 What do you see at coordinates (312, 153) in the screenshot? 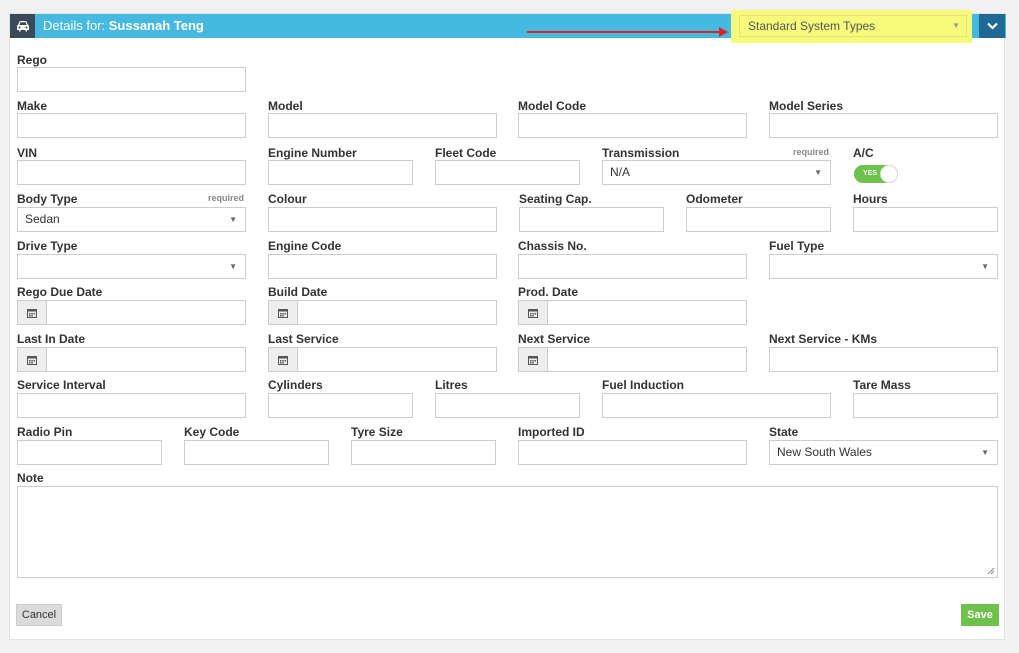
I see `engine-number-label: Engine Number` at bounding box center [312, 153].